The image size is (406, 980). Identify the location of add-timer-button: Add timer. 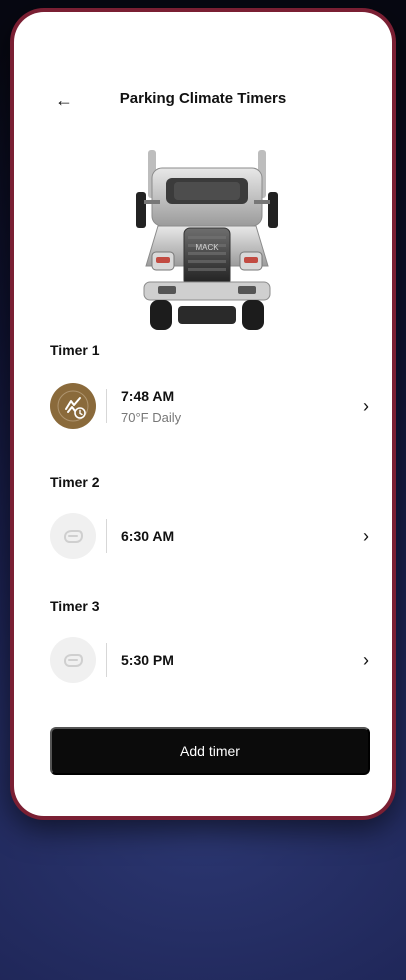
(210, 751).